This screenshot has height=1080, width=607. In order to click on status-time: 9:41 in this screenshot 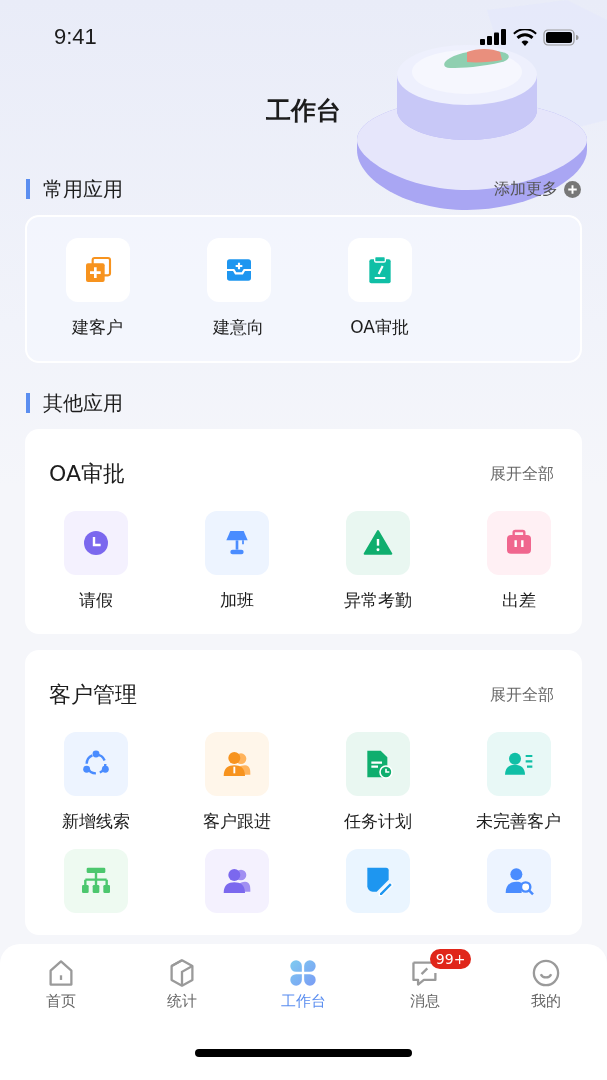, I will do `click(75, 37)`.